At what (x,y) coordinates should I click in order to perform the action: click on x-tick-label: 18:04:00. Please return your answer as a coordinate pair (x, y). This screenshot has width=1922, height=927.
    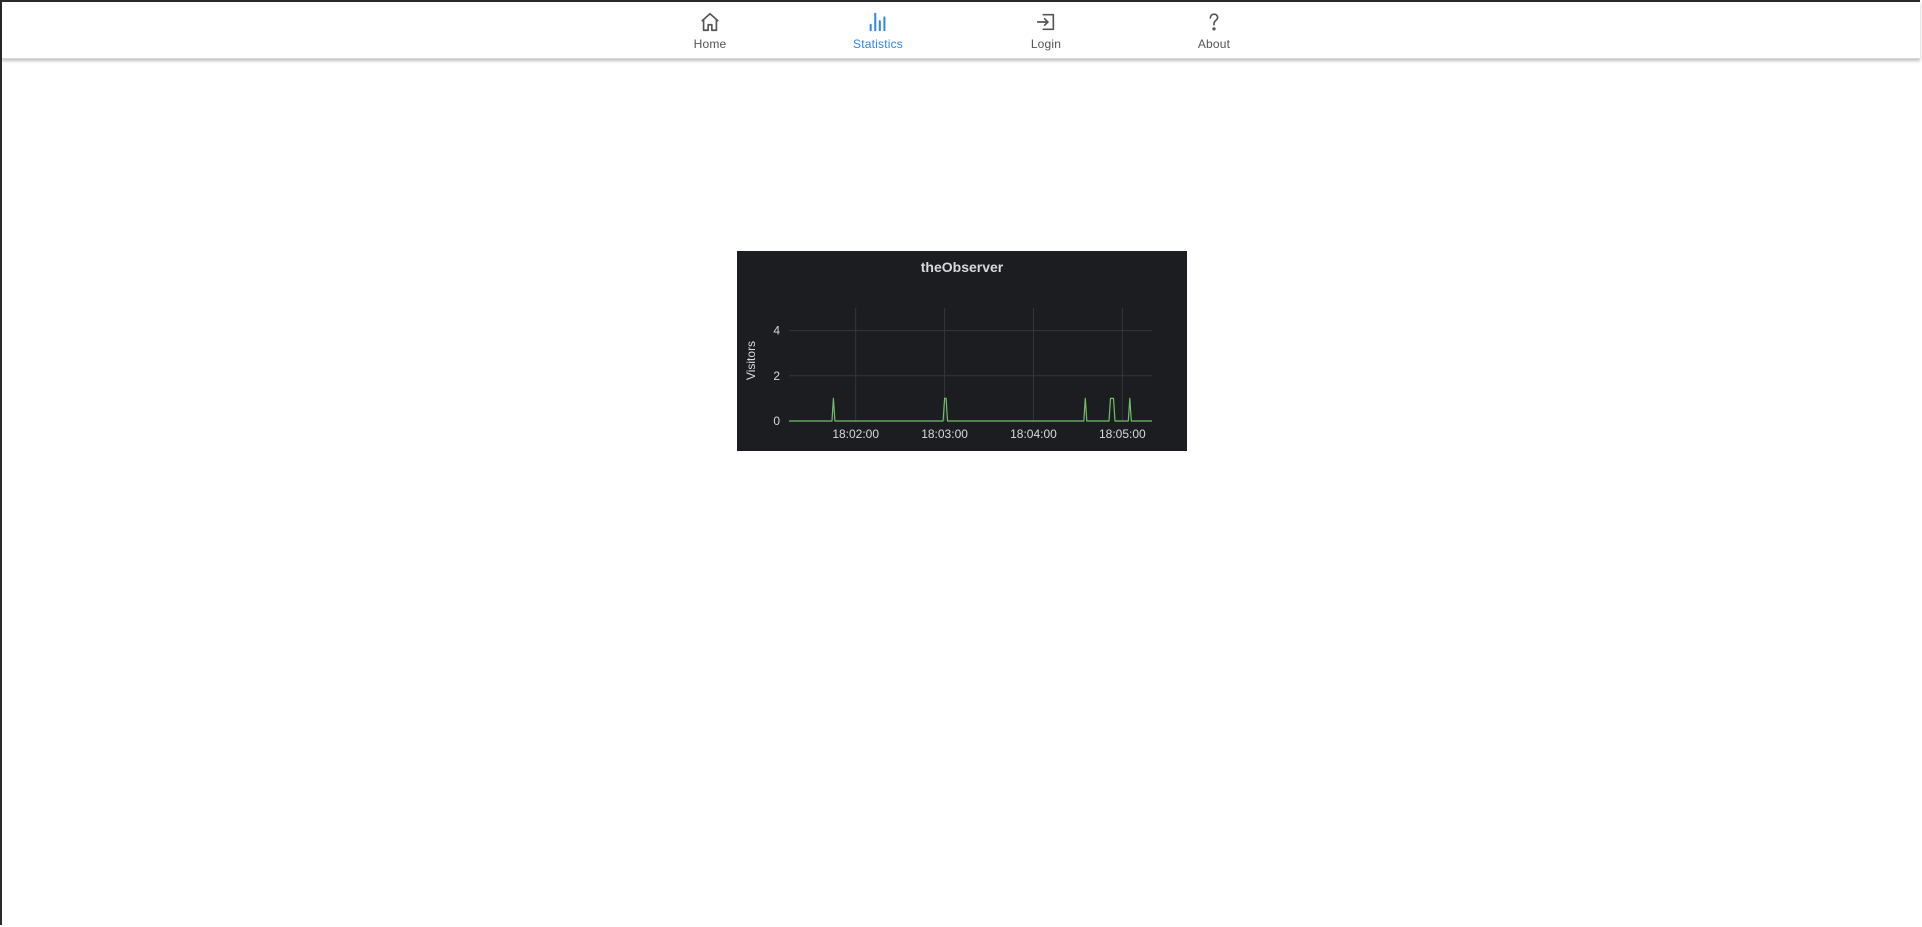
    Looking at the image, I should click on (1033, 434).